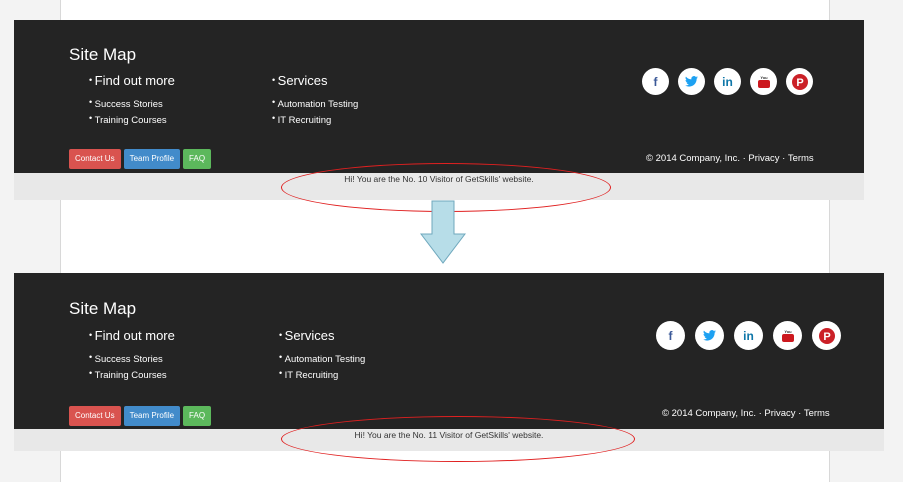  What do you see at coordinates (445, 10) in the screenshot?
I see `page-content-strip-top` at bounding box center [445, 10].